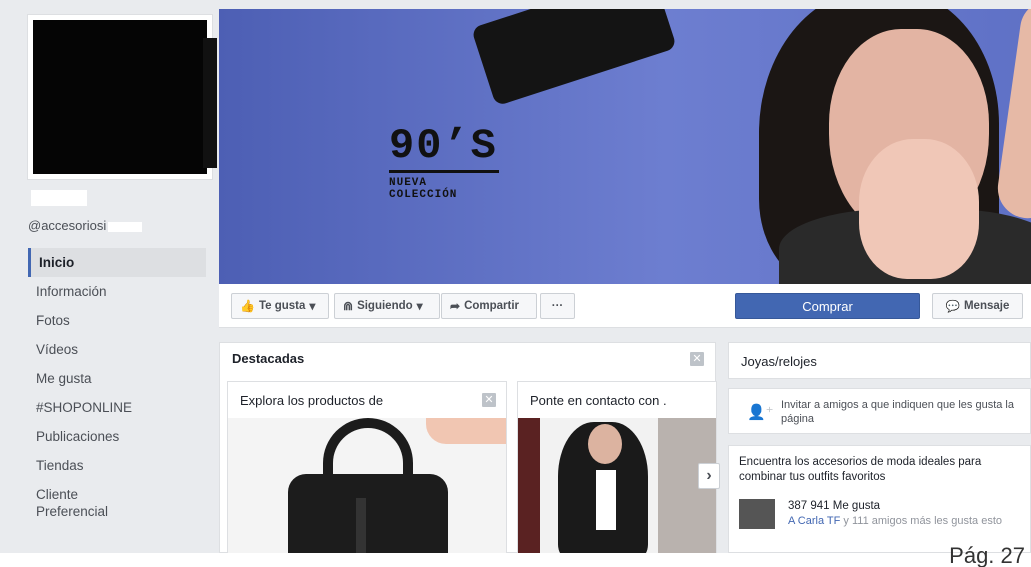 The height and width of the screenshot is (567, 1031). Describe the element at coordinates (779, 361) in the screenshot. I see `page-category: Joyas/relojes` at that location.